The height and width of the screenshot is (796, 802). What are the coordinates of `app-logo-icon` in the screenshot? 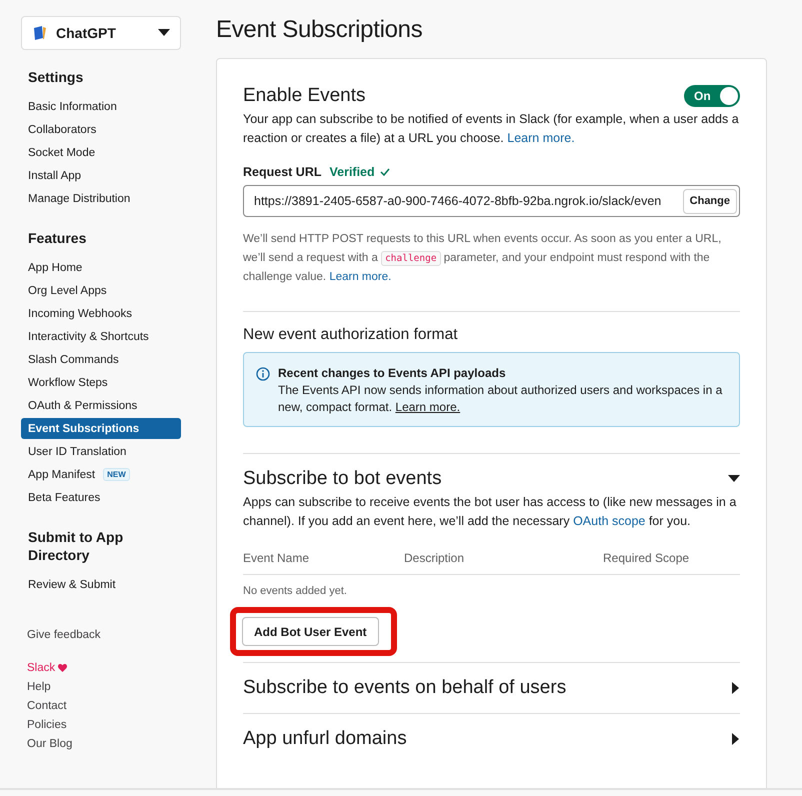 It's located at (40, 33).